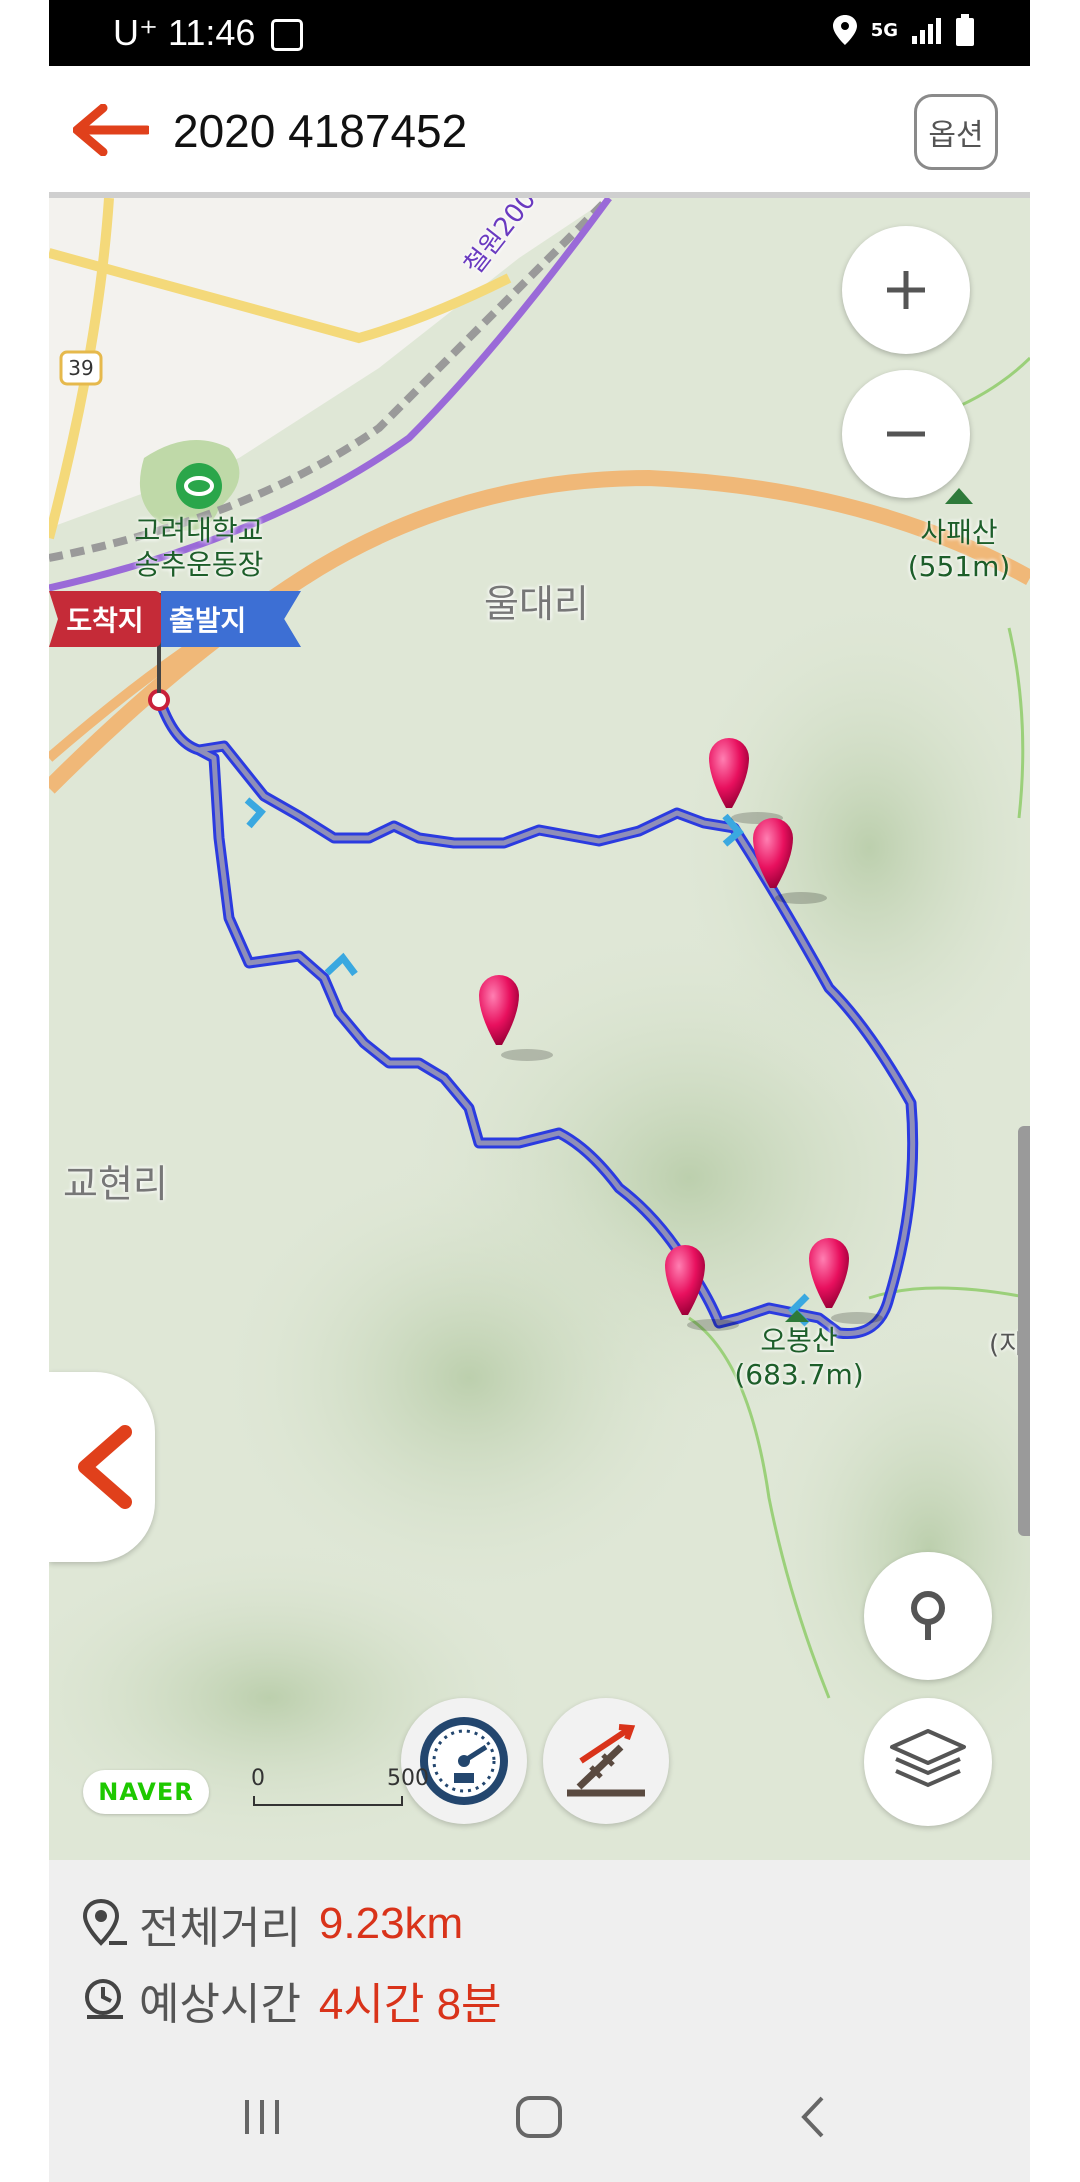  What do you see at coordinates (844, 30) in the screenshot?
I see `location-icon` at bounding box center [844, 30].